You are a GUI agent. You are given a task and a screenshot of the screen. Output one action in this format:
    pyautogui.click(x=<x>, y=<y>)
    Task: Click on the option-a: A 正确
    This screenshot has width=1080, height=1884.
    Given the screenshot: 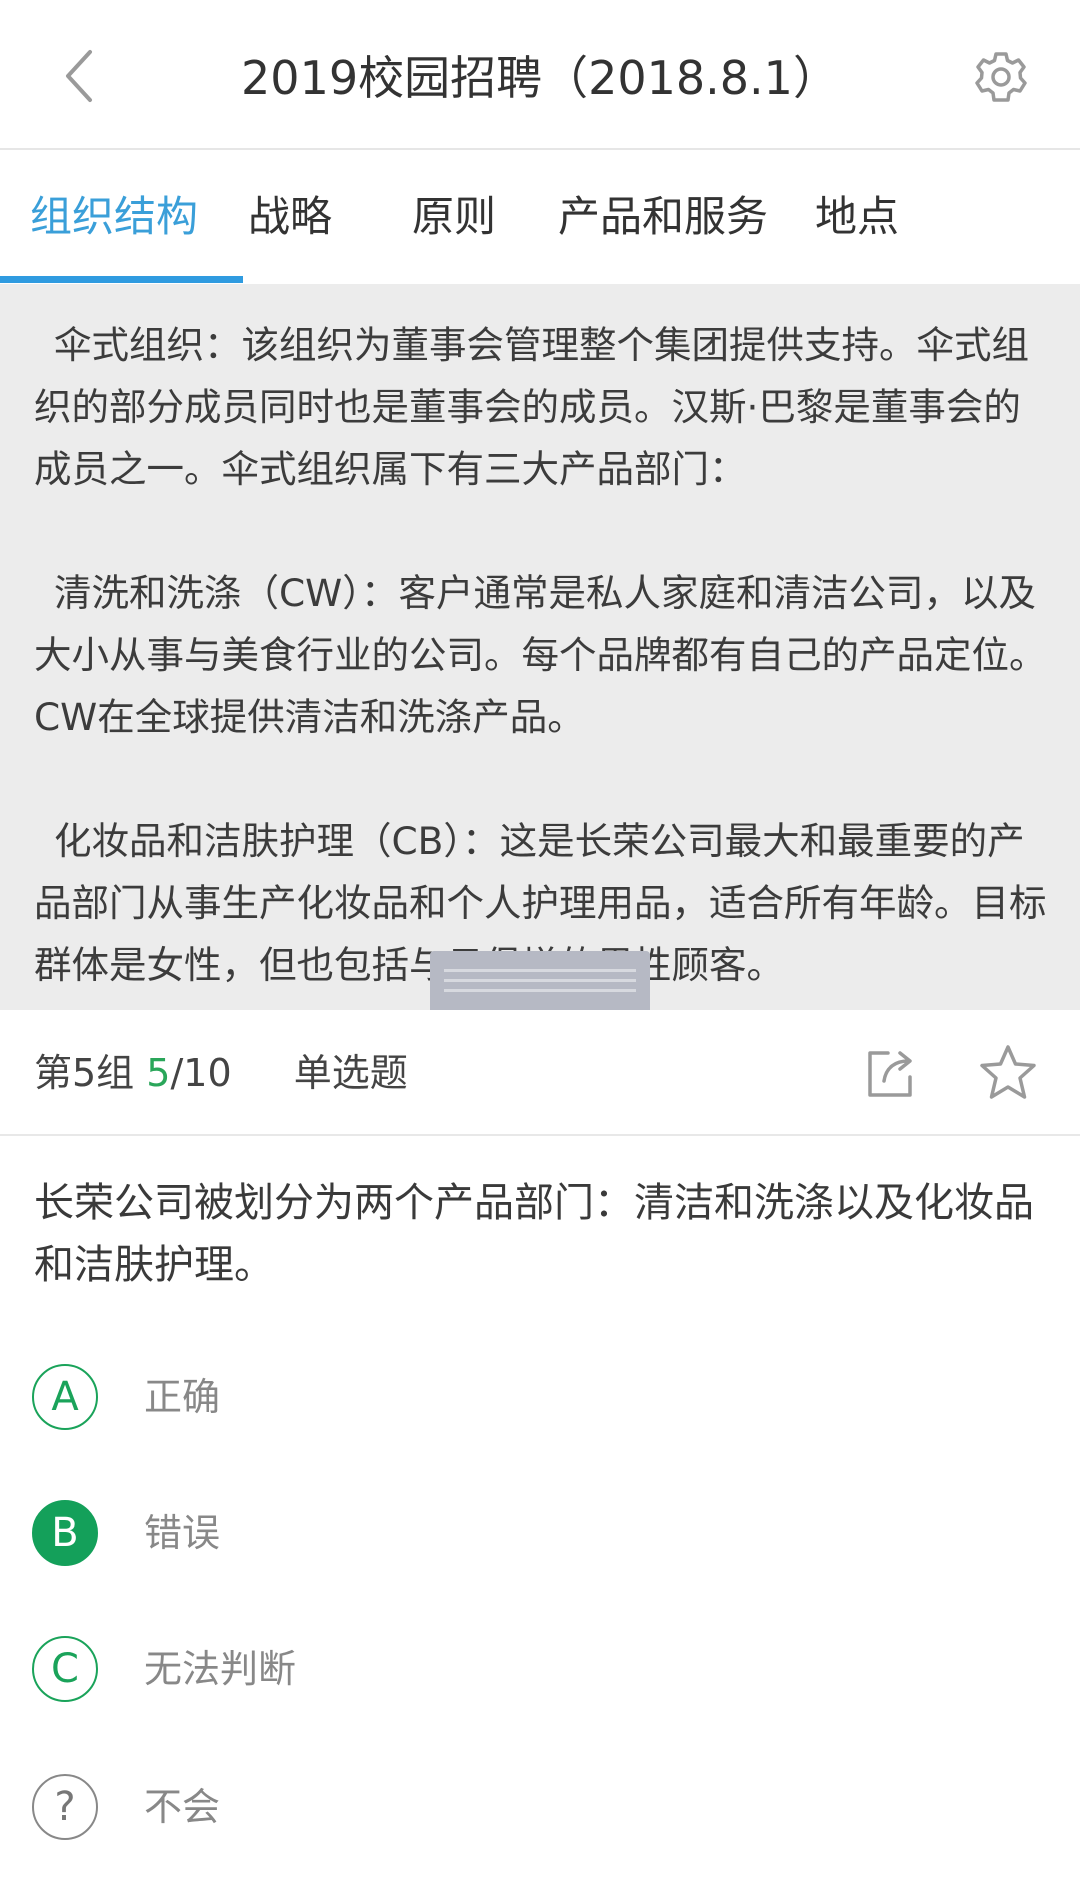 What is the action you would take?
    pyautogui.click(x=532, y=1401)
    